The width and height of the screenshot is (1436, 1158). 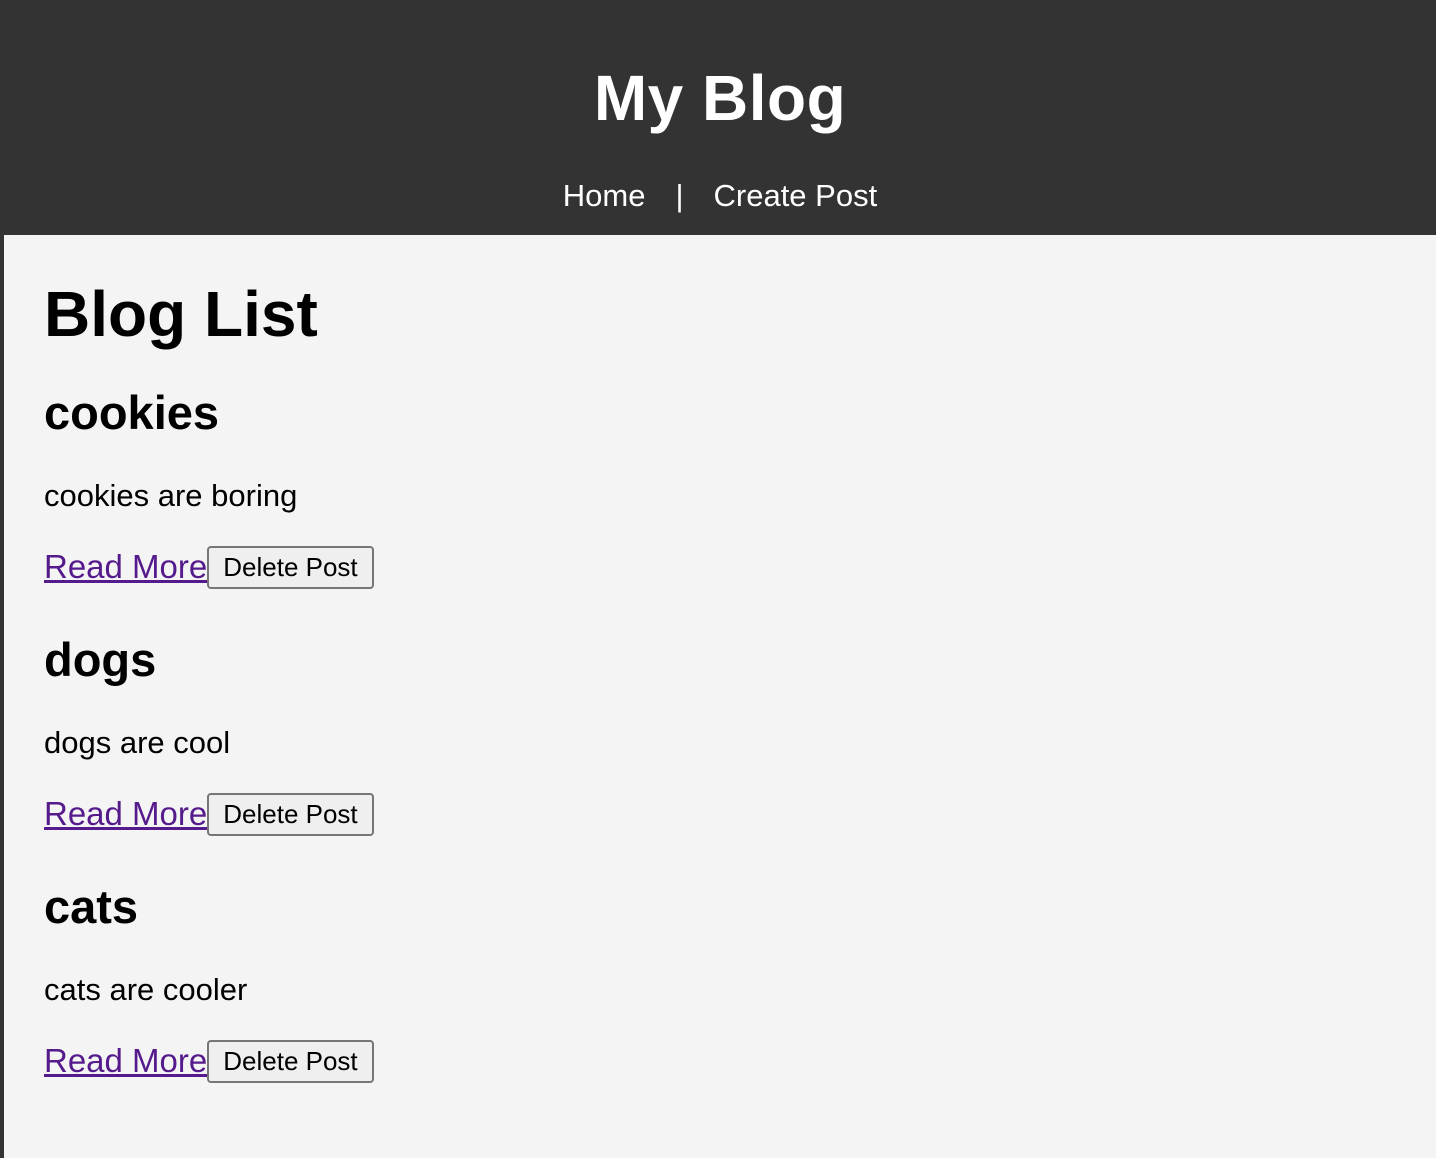 What do you see at coordinates (720, 98) in the screenshot?
I see `site-title: My Blog` at bounding box center [720, 98].